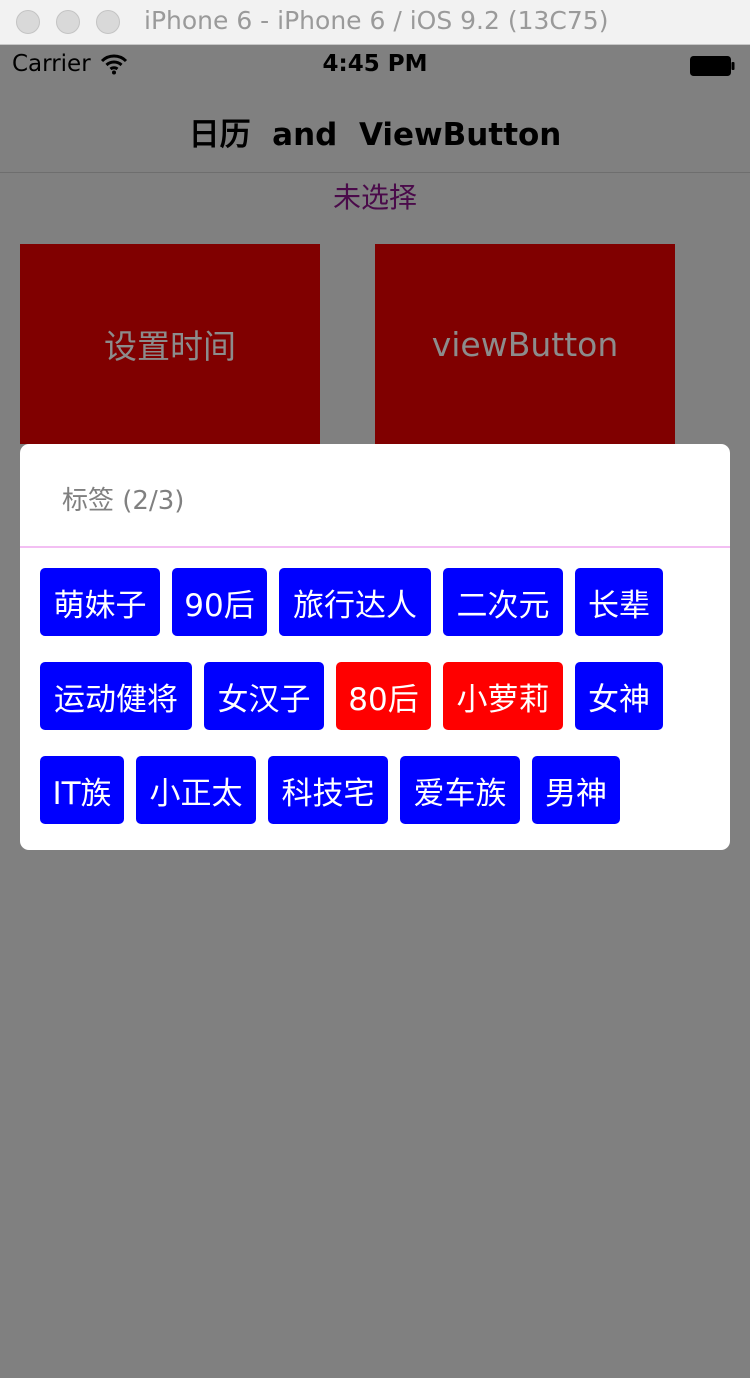 The width and height of the screenshot is (750, 1378). Describe the element at coordinates (576, 790) in the screenshot. I see `tag-button: 男神` at that location.